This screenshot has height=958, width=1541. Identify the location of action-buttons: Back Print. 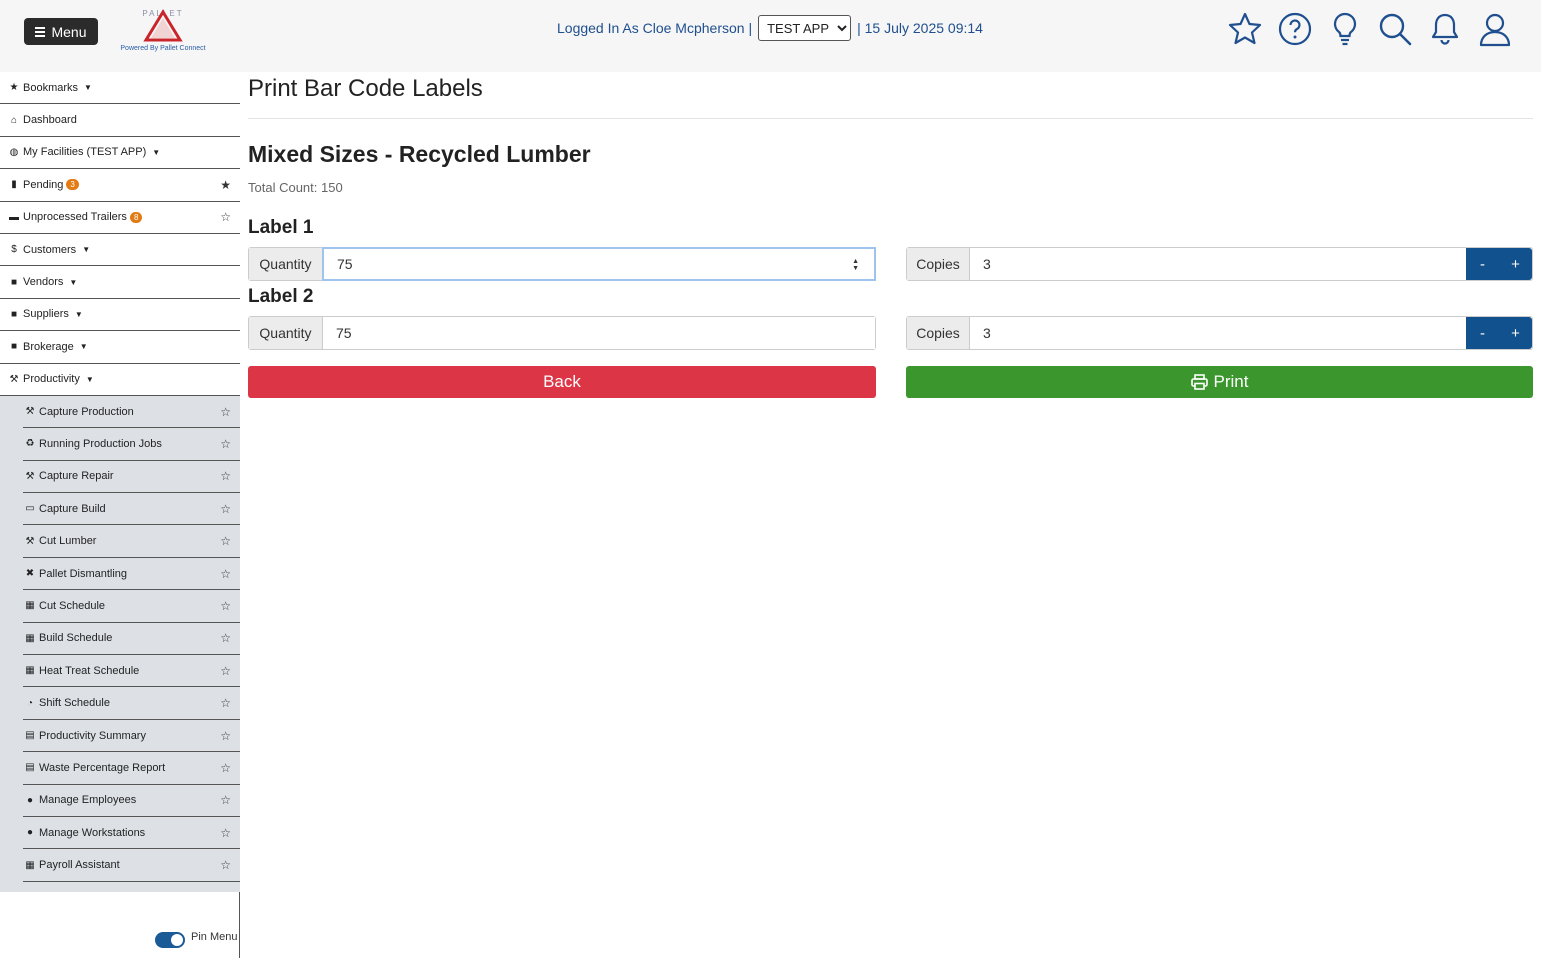
(890, 382).